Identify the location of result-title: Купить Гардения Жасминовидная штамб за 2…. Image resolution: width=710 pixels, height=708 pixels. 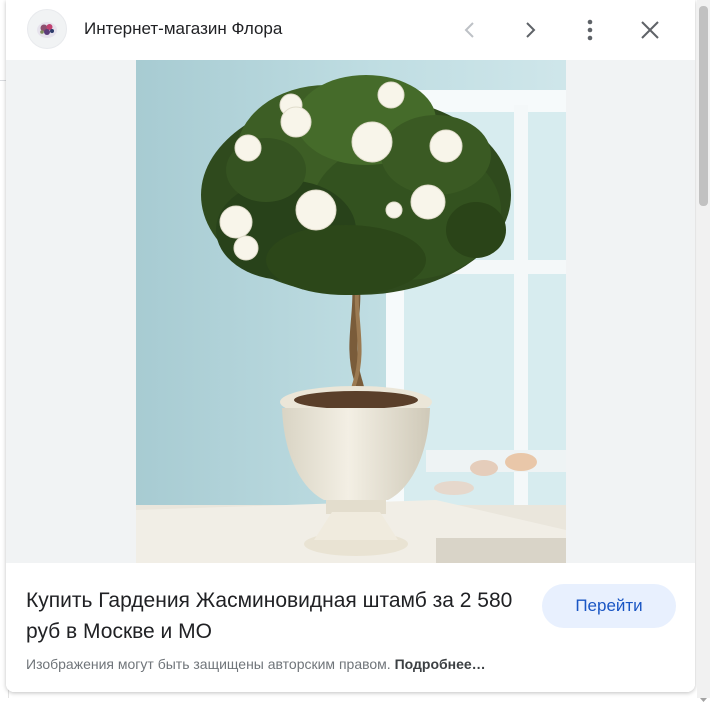
(271, 616).